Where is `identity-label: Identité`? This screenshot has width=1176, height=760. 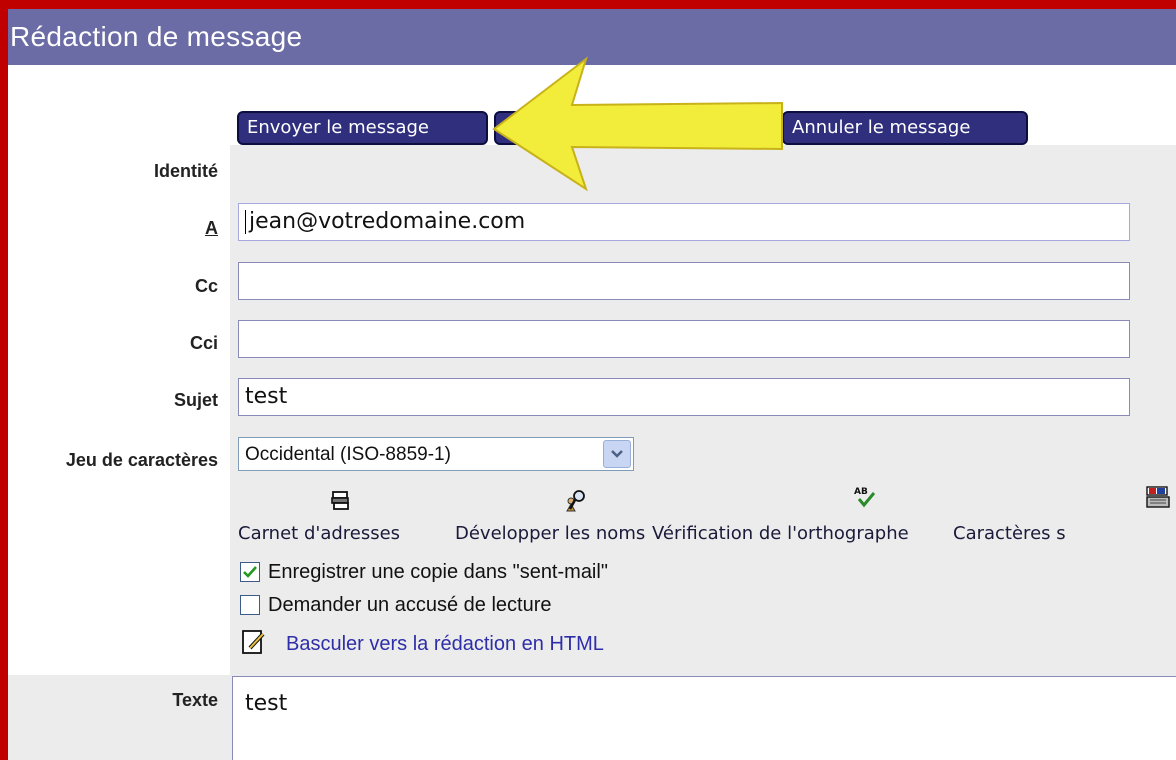 identity-label: Identité is located at coordinates (185, 171).